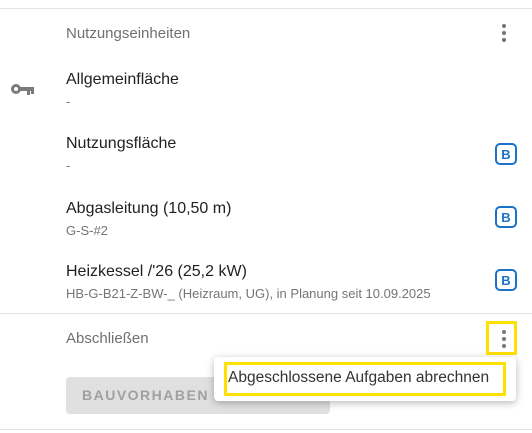 This screenshot has height=433, width=532. Describe the element at coordinates (276, 219) in the screenshot. I see `list-item: Abgasleitung (10,50 m) G-S-#2` at that location.